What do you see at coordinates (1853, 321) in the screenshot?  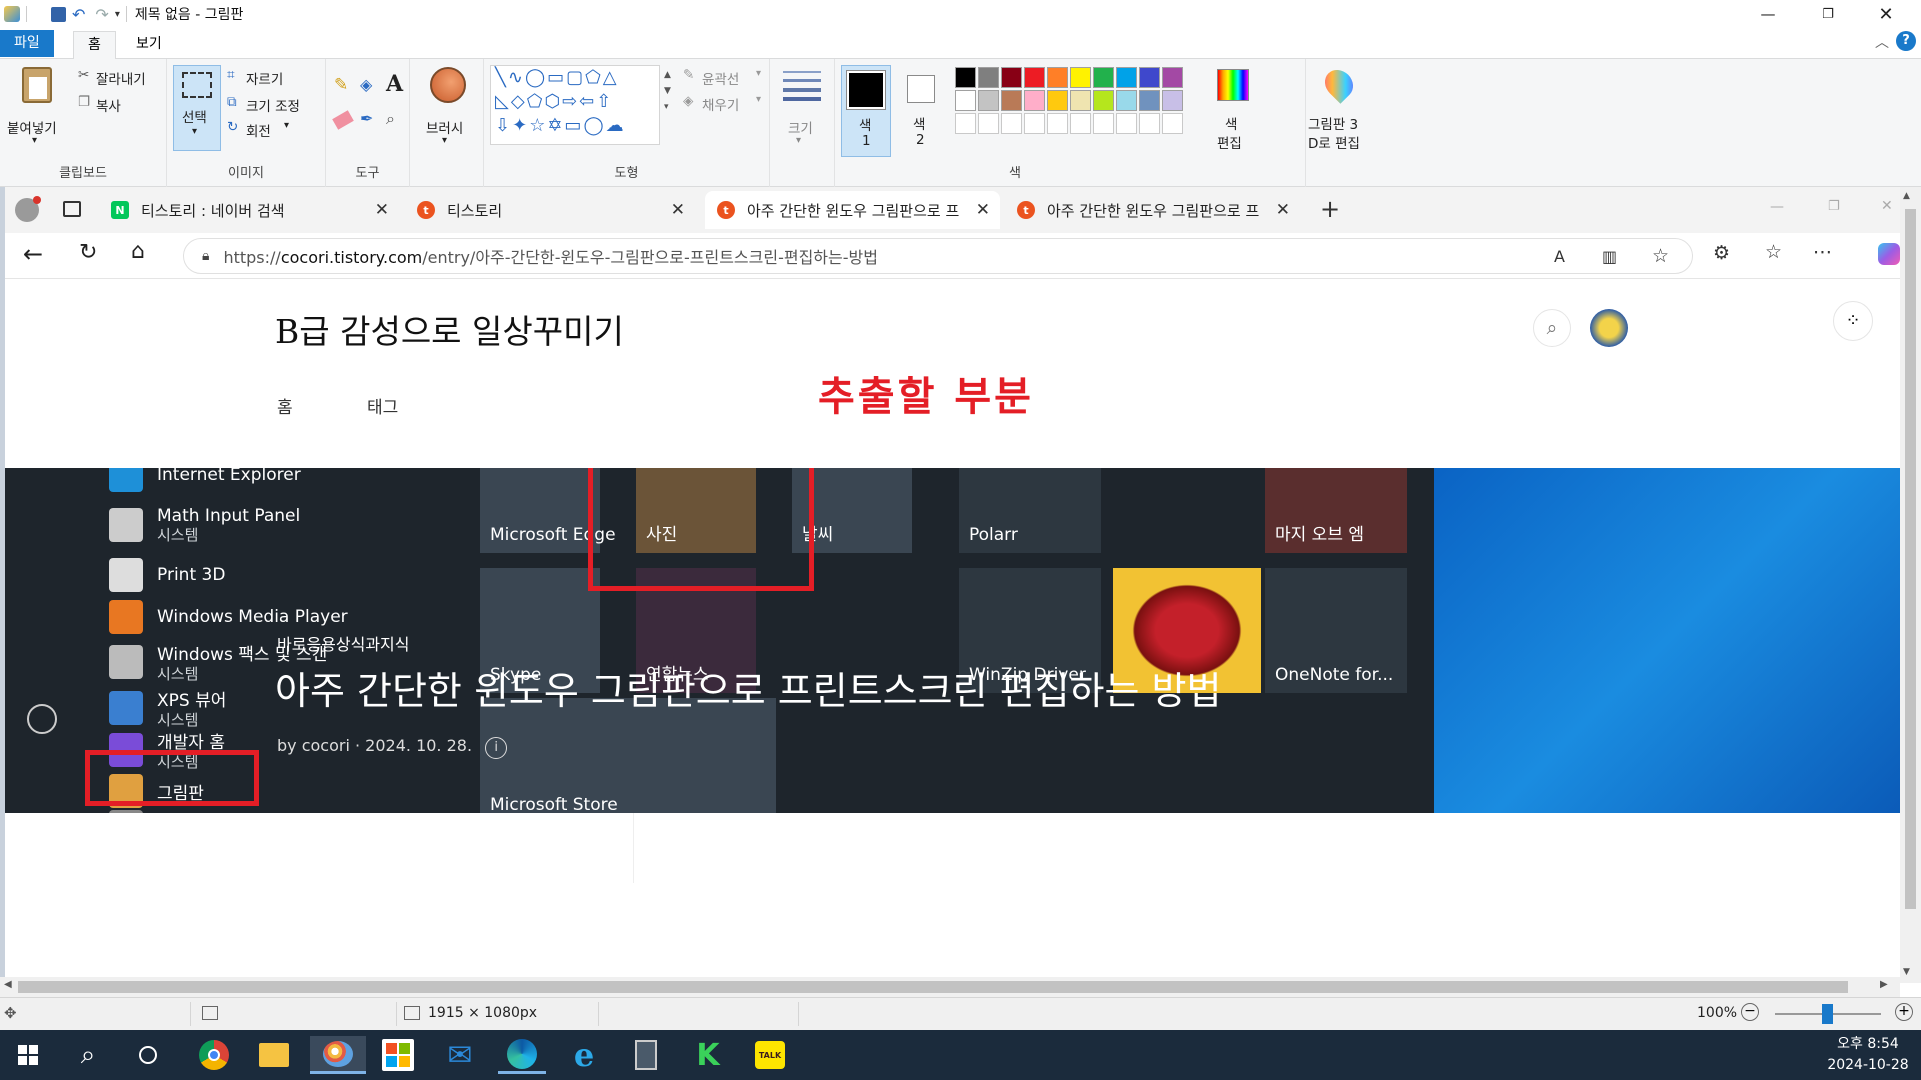 I see `blog-menu-icon: ⁘` at bounding box center [1853, 321].